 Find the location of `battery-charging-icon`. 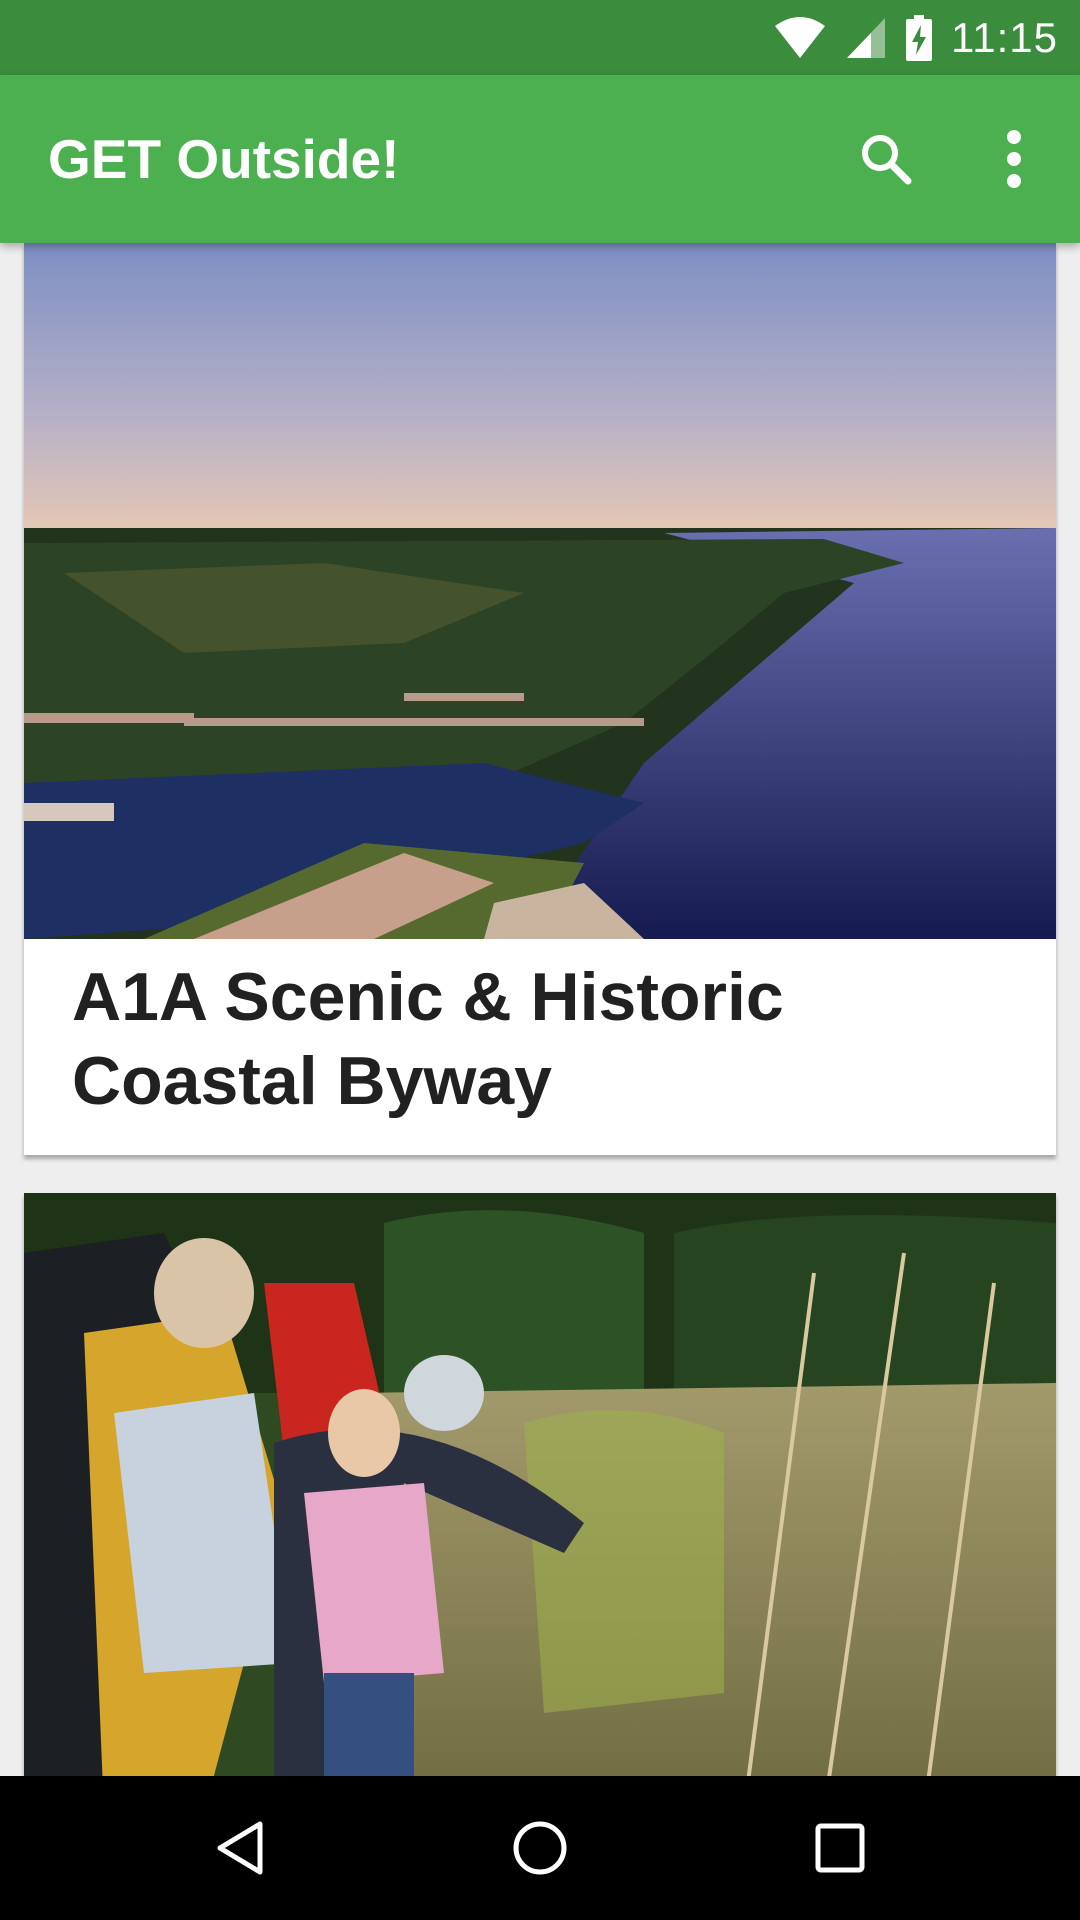

battery-charging-icon is located at coordinates (919, 37).